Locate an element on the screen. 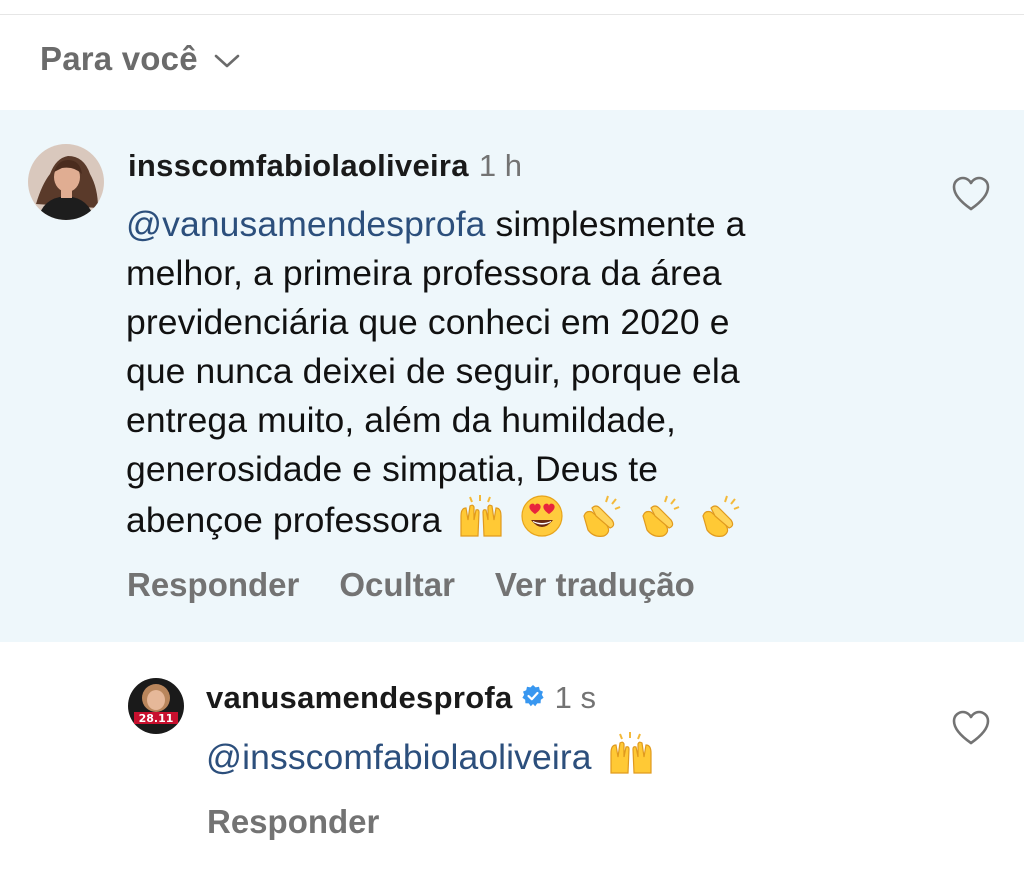 The image size is (1024, 884). avatar is located at coordinates (66, 182).